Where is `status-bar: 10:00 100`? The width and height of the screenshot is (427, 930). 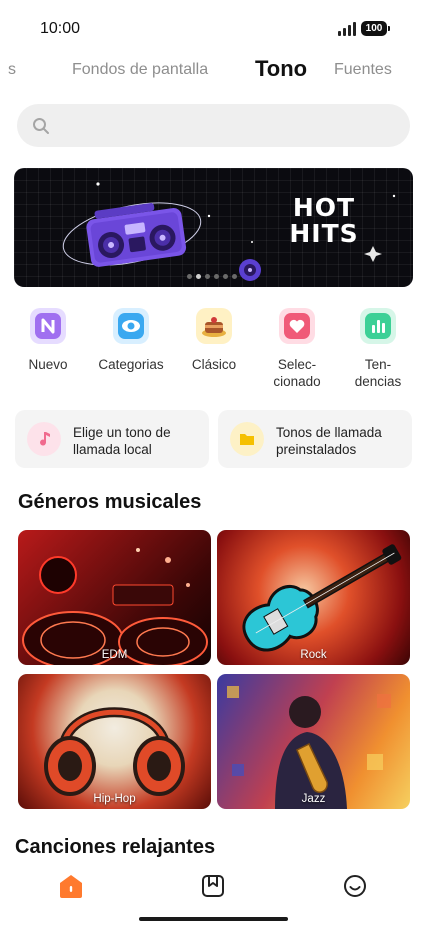 status-bar: 10:00 100 is located at coordinates (213, 29).